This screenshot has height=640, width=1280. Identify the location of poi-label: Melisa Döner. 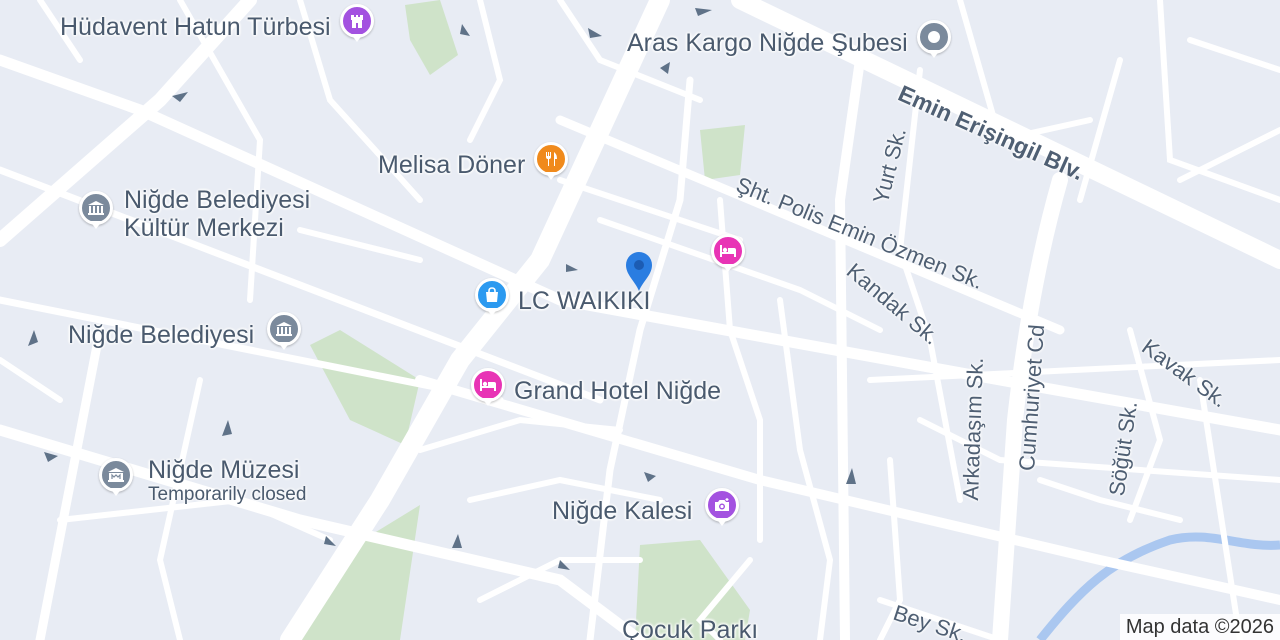
(452, 165).